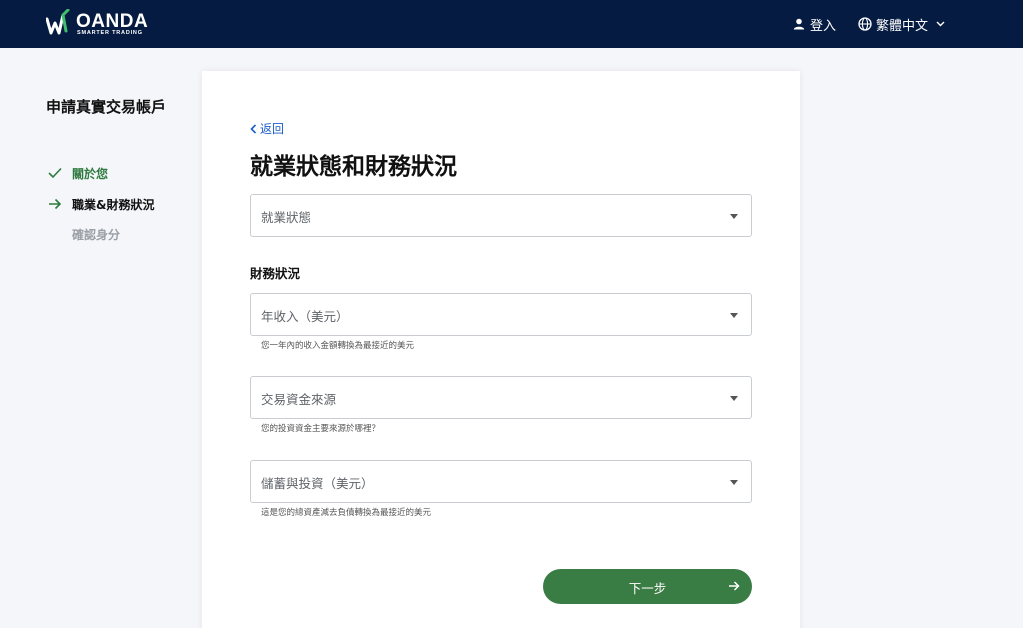 The image size is (1023, 628). What do you see at coordinates (275, 273) in the screenshot?
I see `financial-section-label: 財務狀況` at bounding box center [275, 273].